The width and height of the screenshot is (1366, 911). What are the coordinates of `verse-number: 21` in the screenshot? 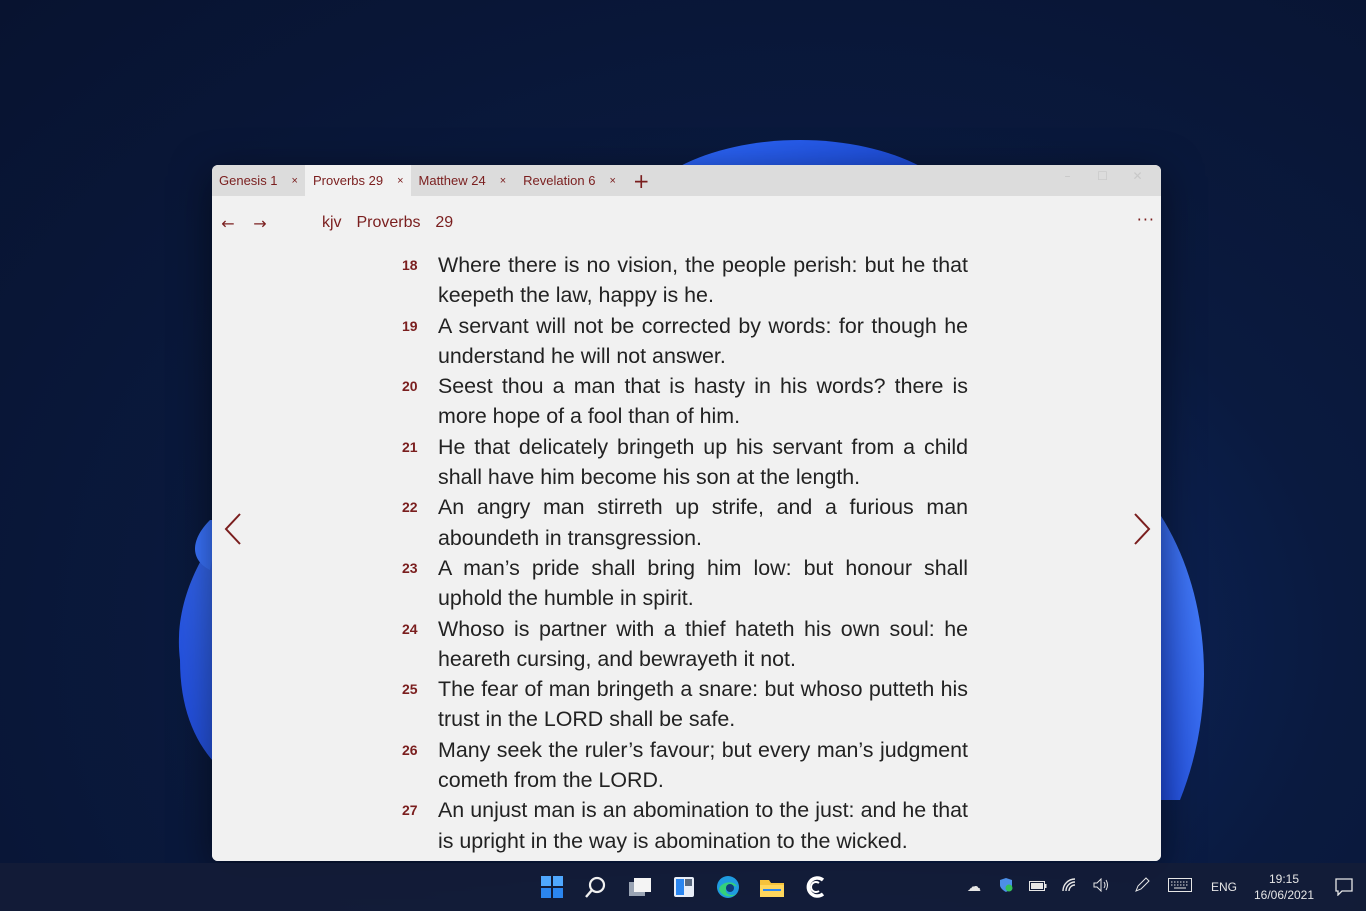 It's located at (420, 443).